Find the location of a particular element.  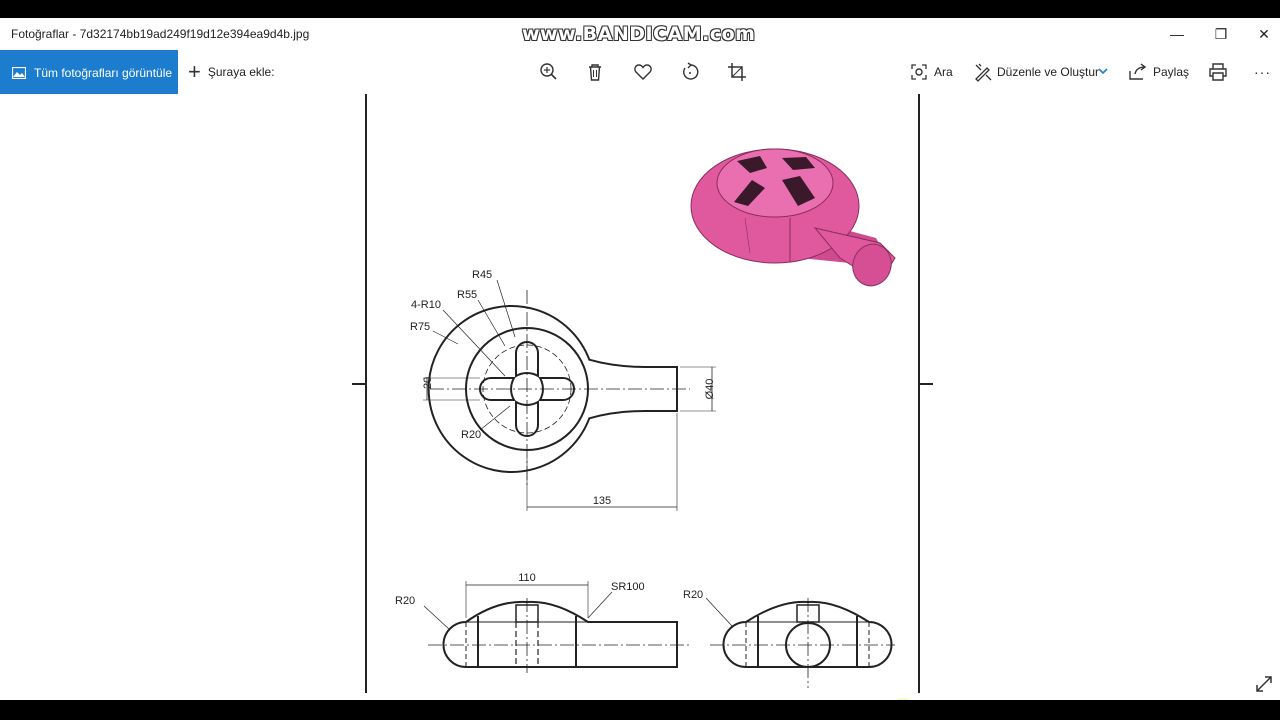

add-to-button: + Şuraya ekle: is located at coordinates (231, 72).